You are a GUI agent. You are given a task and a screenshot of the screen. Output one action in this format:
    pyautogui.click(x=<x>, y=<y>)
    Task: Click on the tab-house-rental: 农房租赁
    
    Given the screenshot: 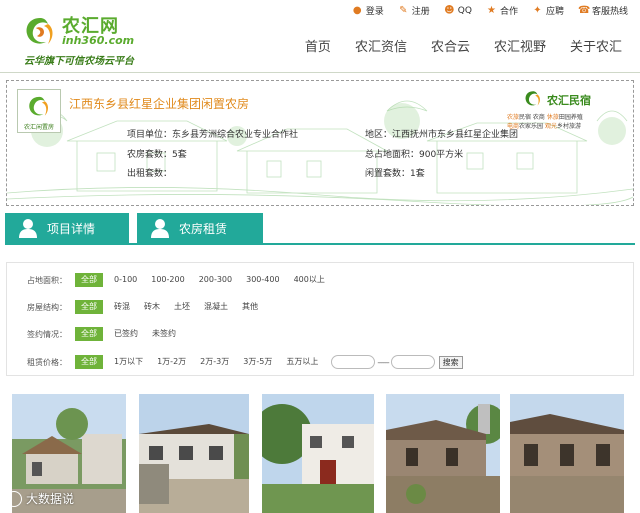 What is the action you would take?
    pyautogui.click(x=200, y=228)
    